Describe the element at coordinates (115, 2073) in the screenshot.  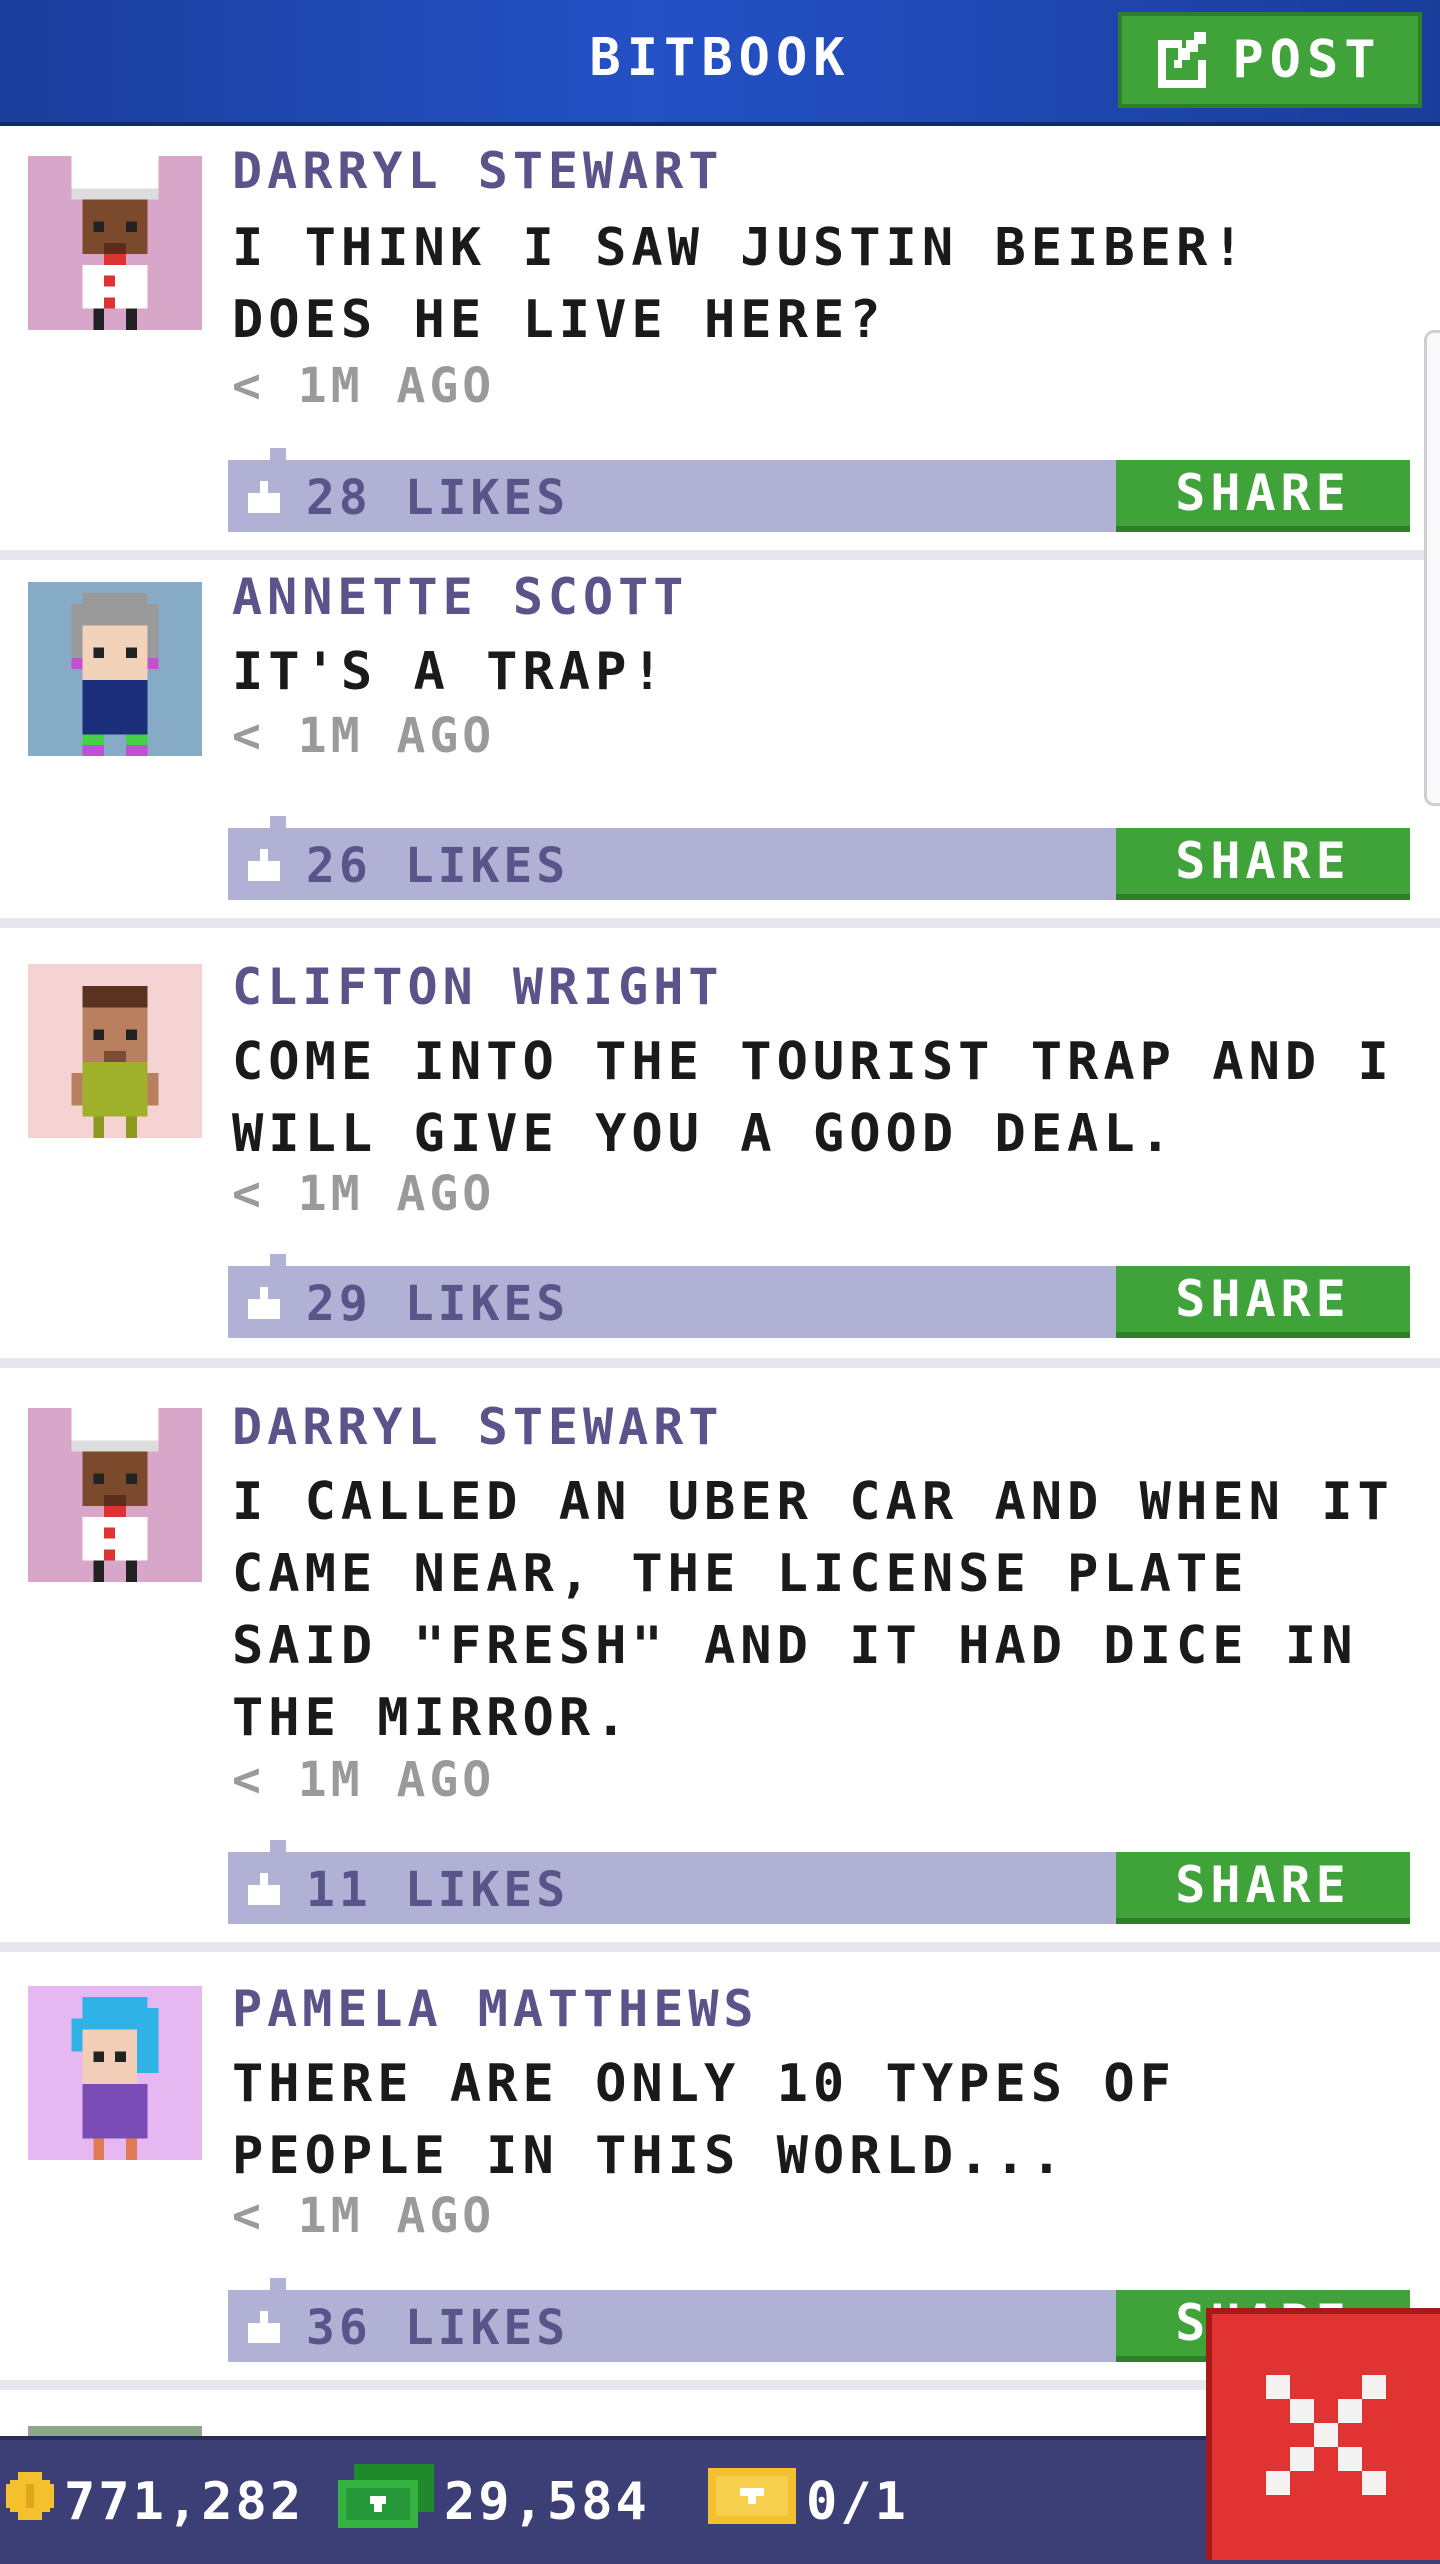
I see `blue-haired-woman-avatar-icon` at that location.